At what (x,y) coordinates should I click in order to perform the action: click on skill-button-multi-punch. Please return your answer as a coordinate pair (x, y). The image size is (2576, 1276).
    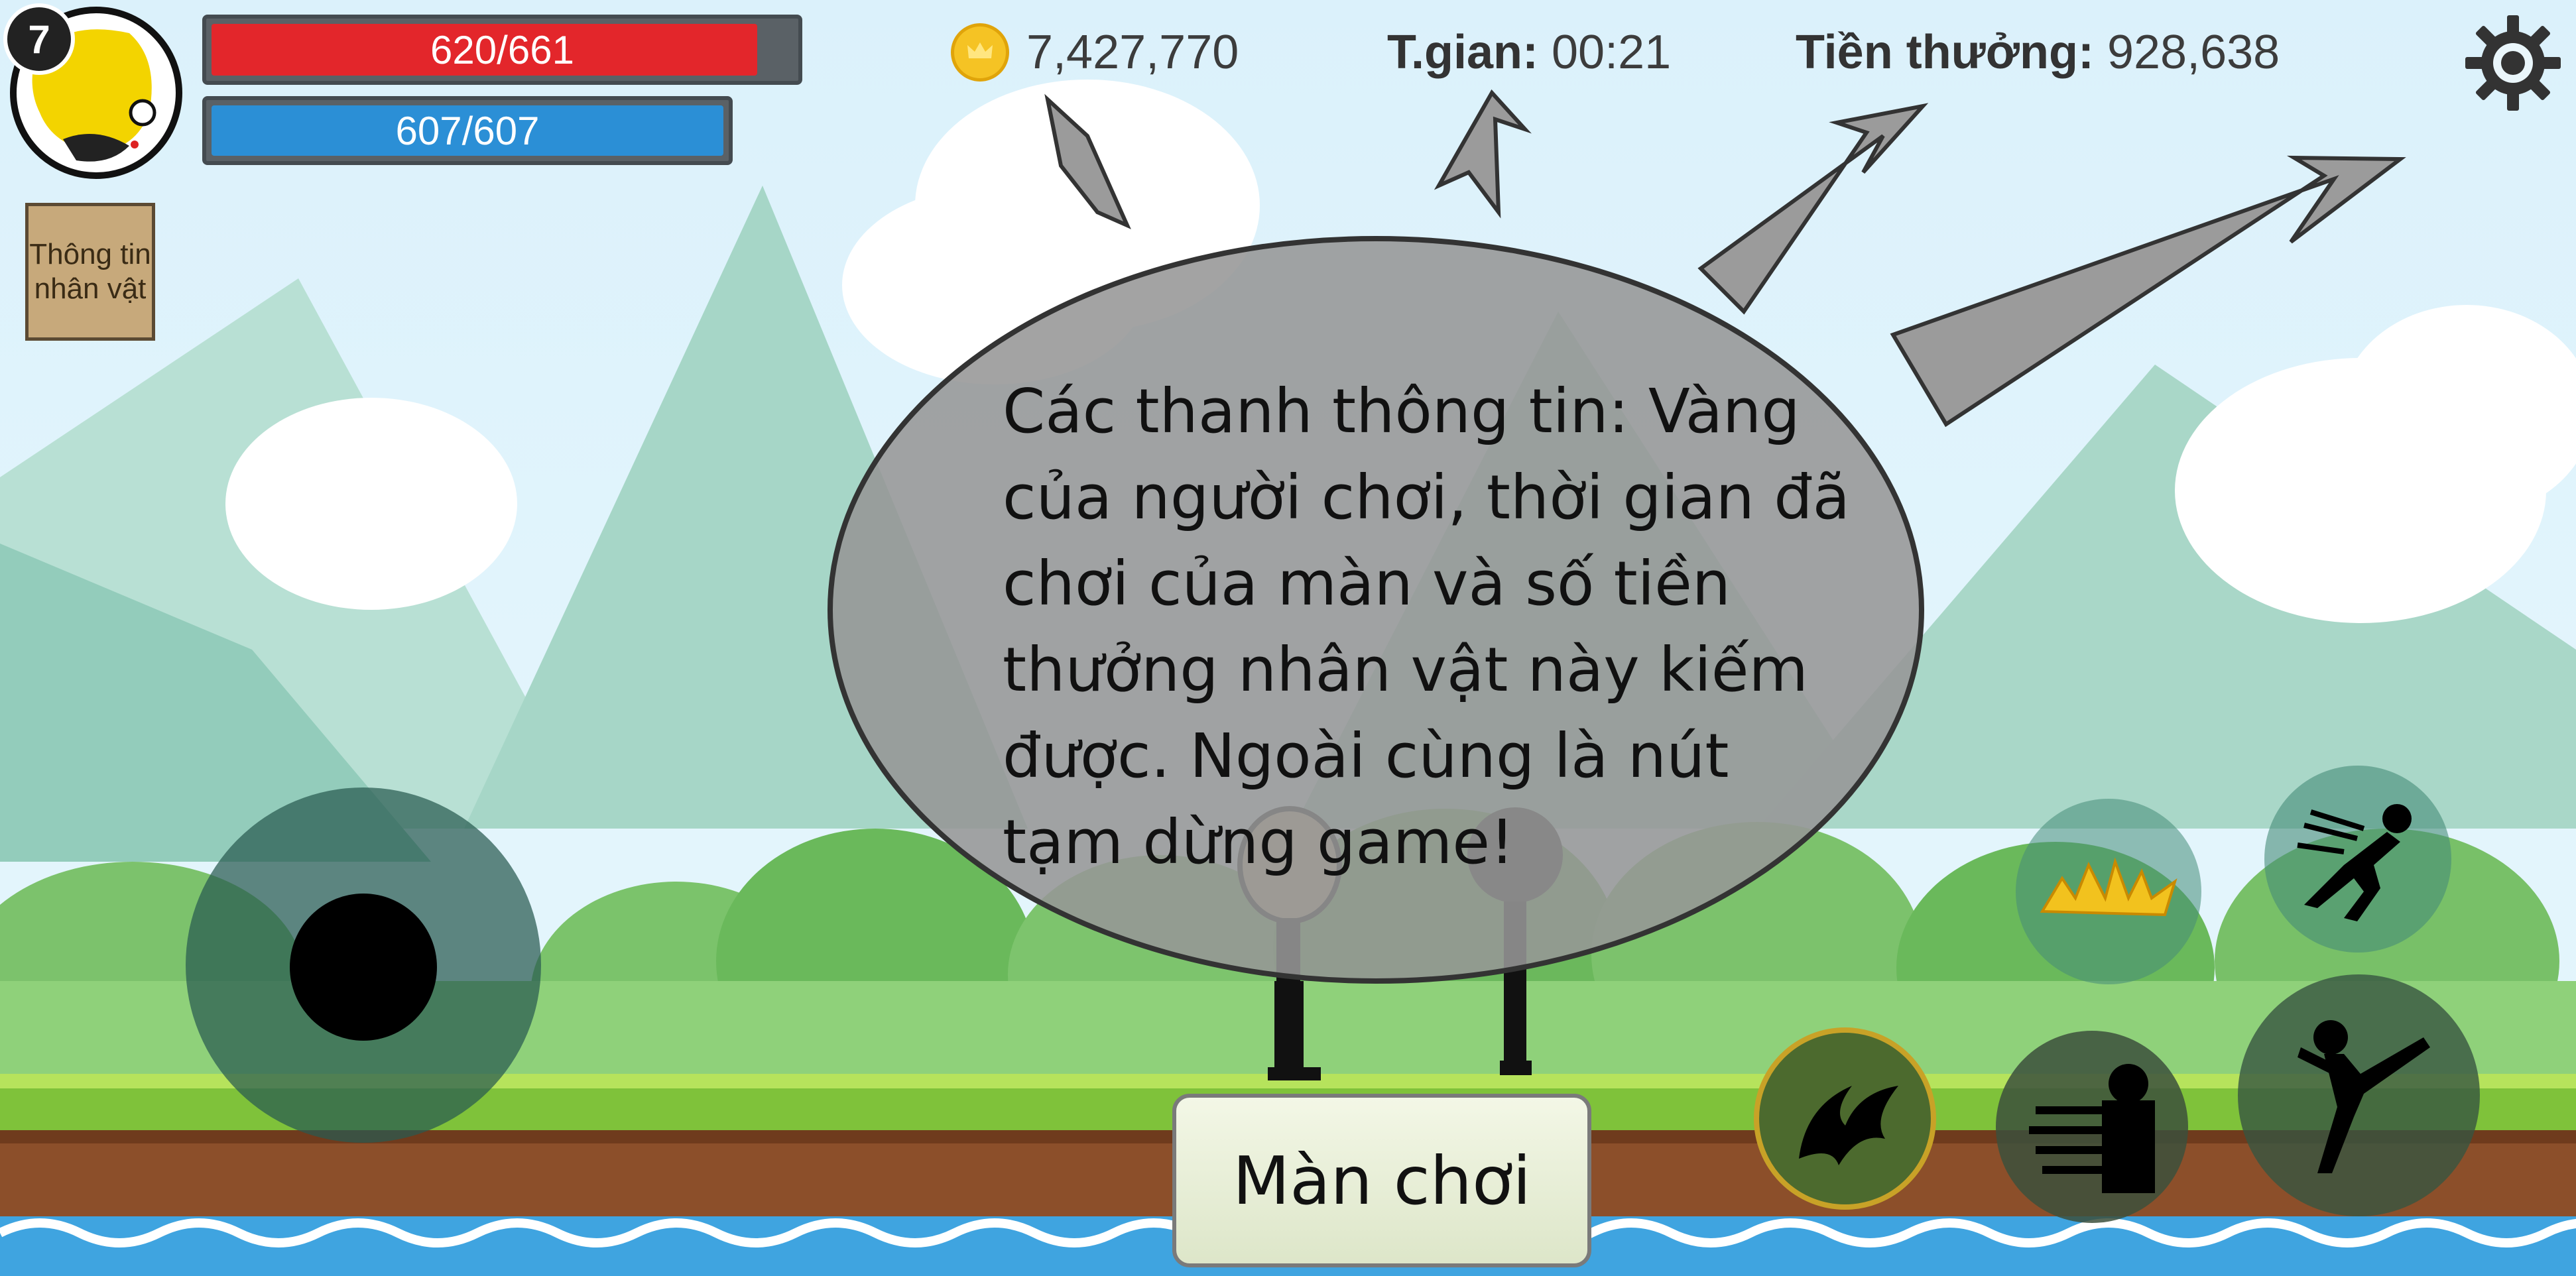
    Looking at the image, I should click on (2092, 1127).